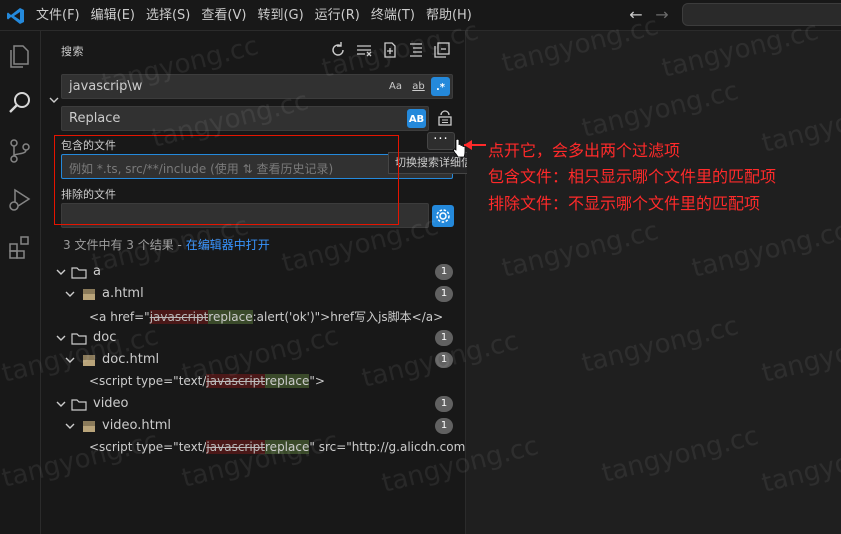 The width and height of the screenshot is (841, 534). Describe the element at coordinates (253, 404) in the screenshot. I see `tree-folder-row: video 1` at that location.